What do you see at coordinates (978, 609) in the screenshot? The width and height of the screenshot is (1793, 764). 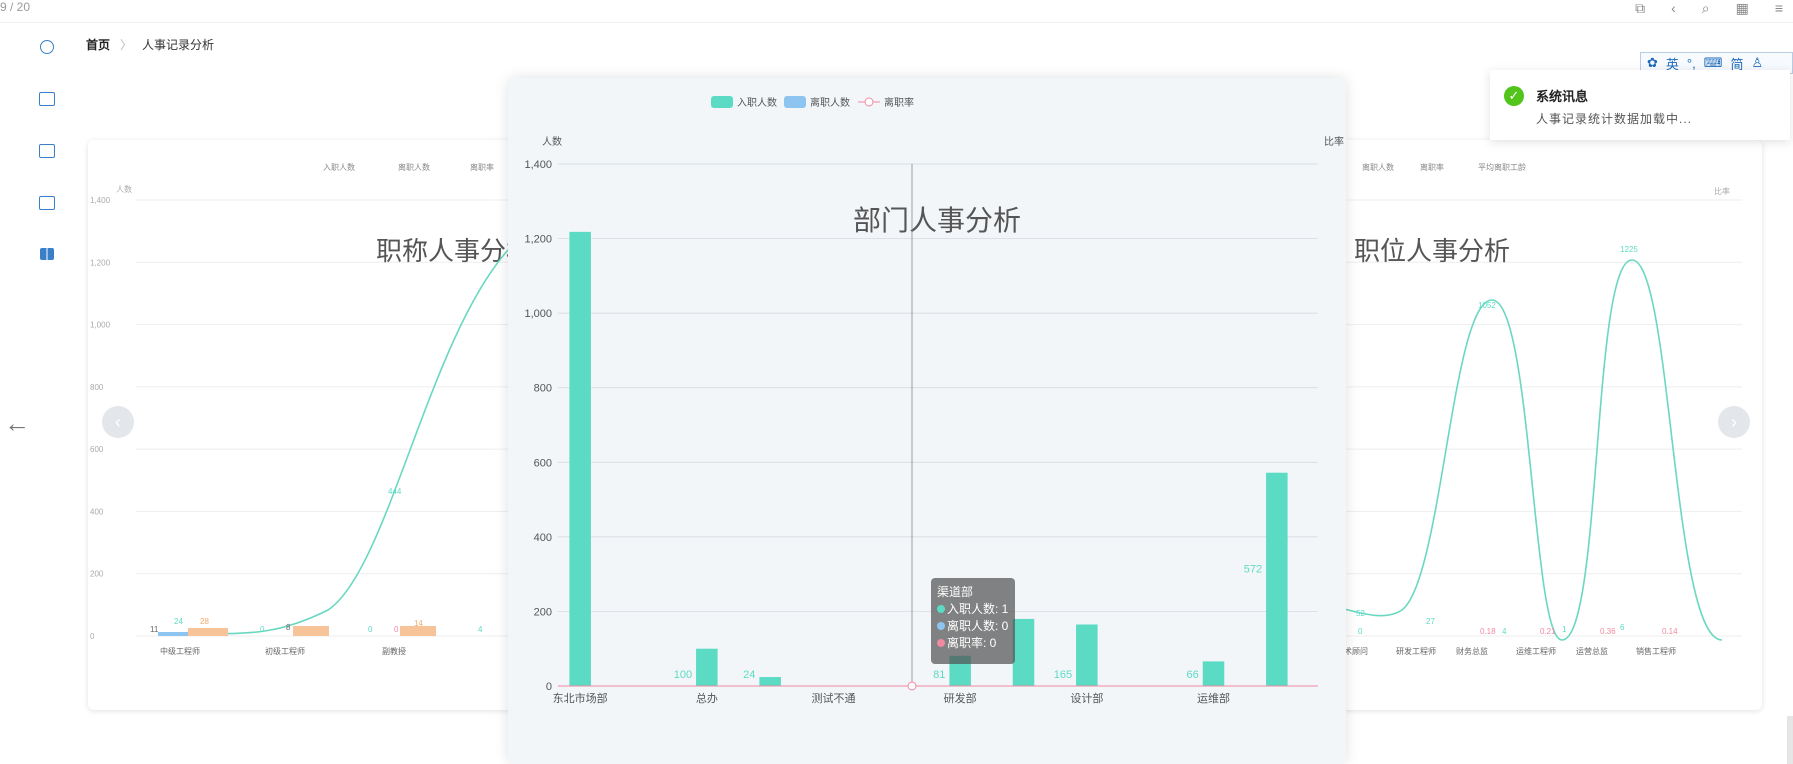 I see `tooltip-hire-value: 入职人数: 1` at bounding box center [978, 609].